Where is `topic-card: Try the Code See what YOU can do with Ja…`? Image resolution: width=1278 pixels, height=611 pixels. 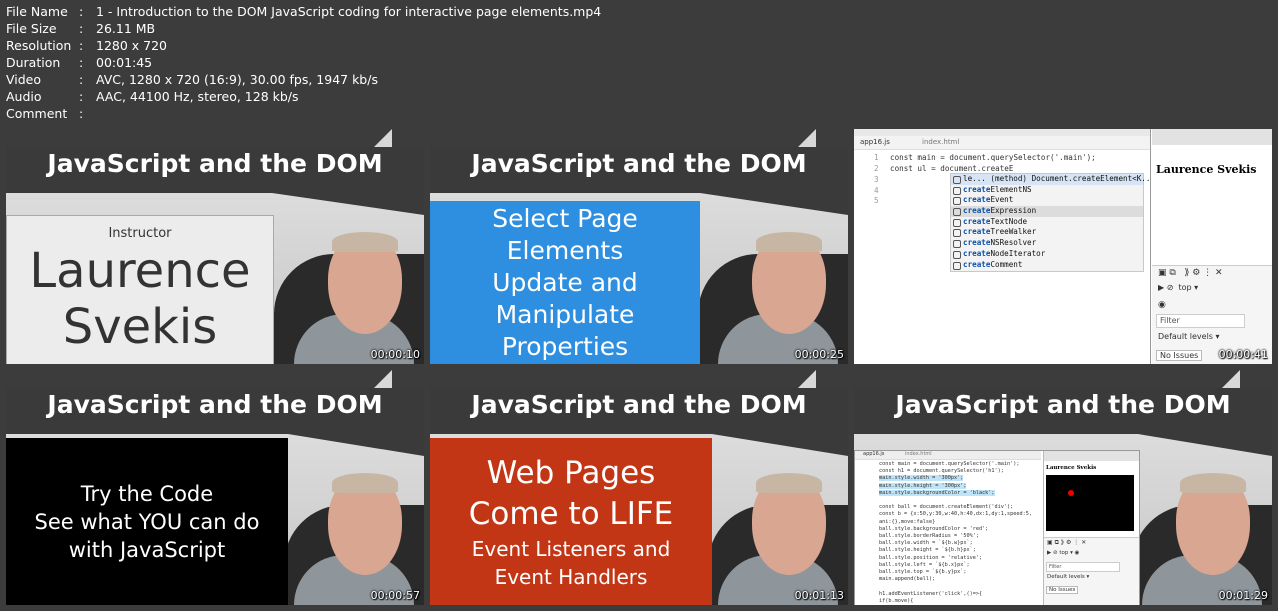 topic-card: Try the Code See what YOU can do with Ja… is located at coordinates (147, 521).